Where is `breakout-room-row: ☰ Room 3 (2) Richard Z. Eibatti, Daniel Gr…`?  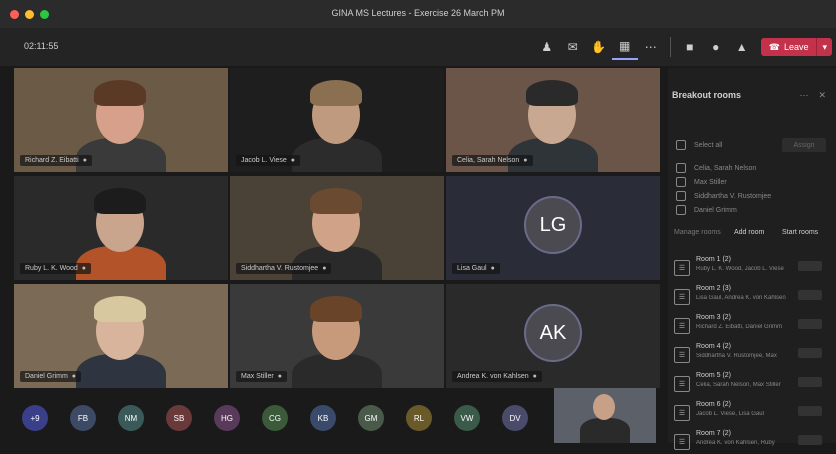
breakout-room-row: ☰ Room 3 (2) Richard Z. Eibatti, Daniel Gr… is located at coordinates (753, 325).